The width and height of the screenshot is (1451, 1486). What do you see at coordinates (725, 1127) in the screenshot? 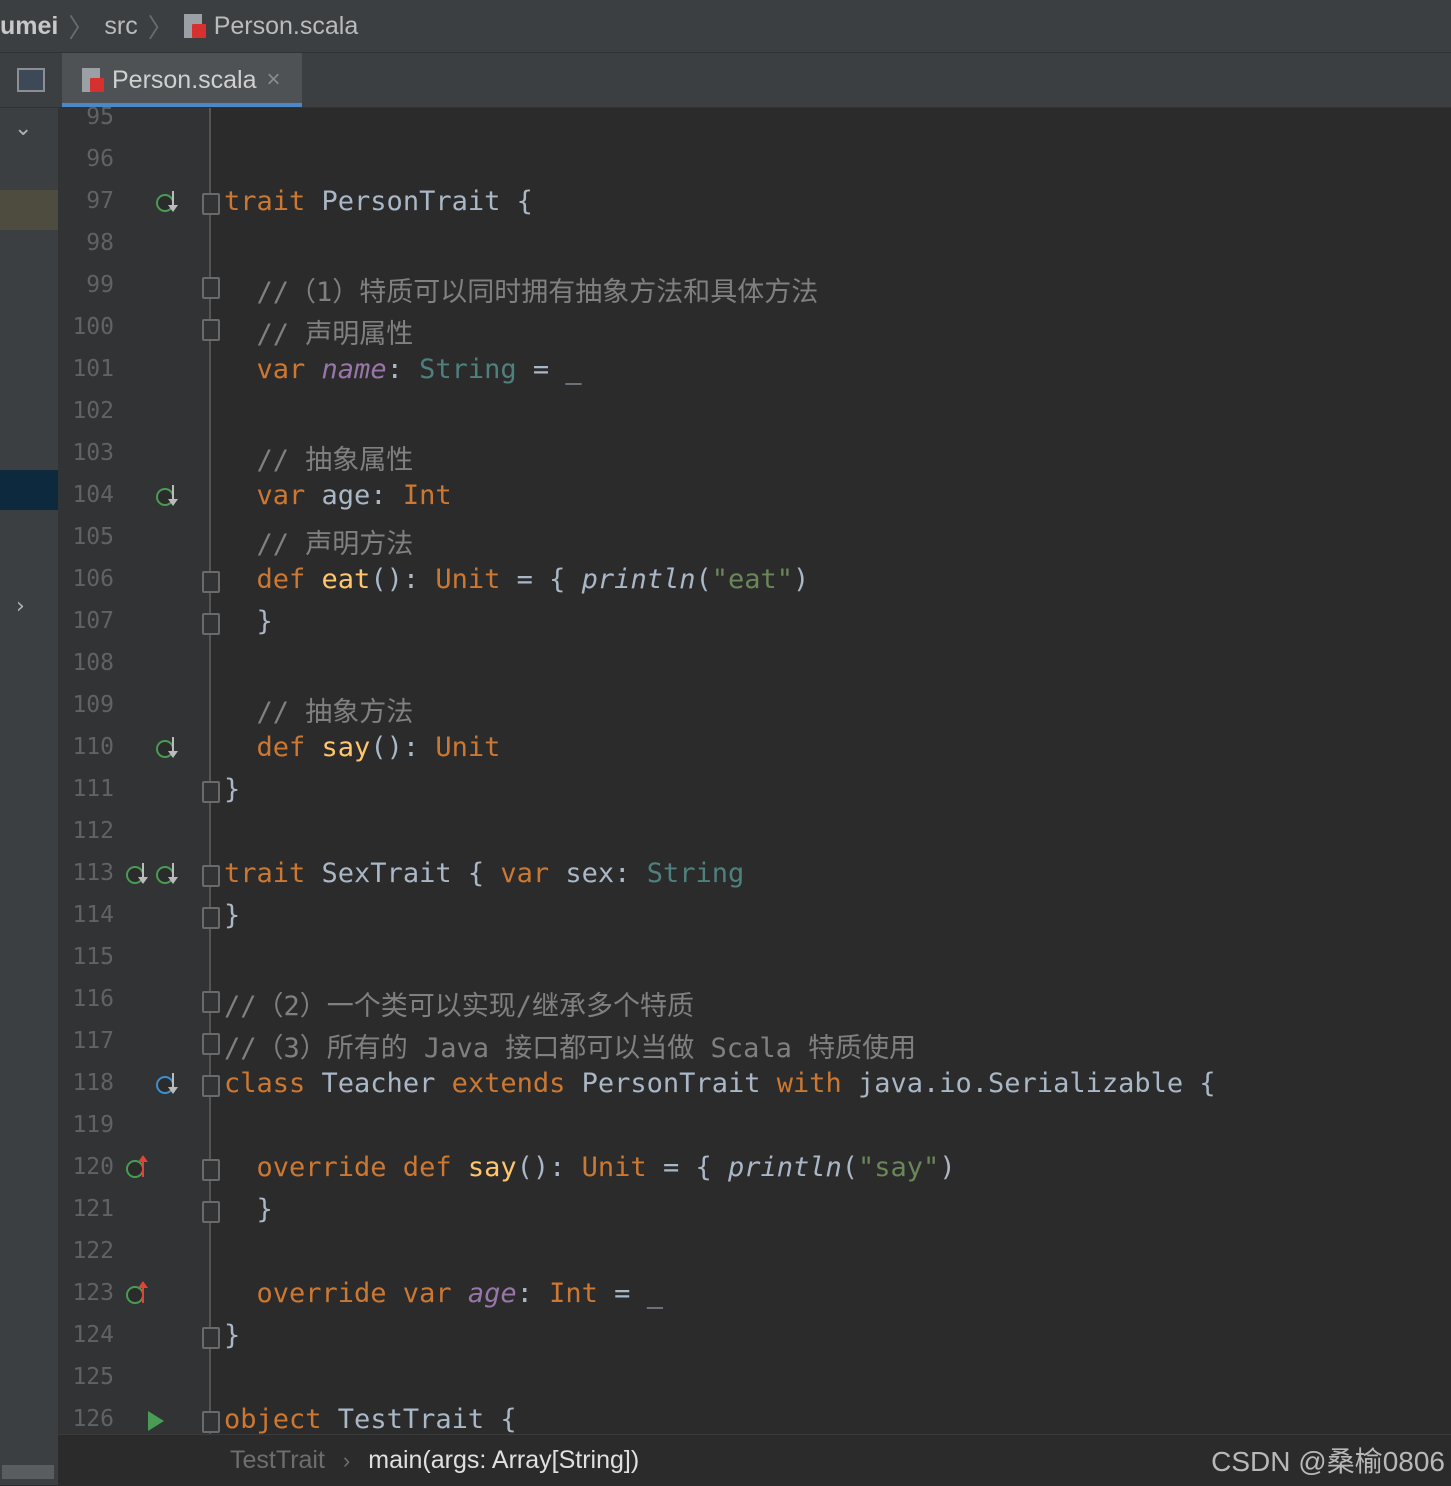
I see `code-line: 119` at bounding box center [725, 1127].